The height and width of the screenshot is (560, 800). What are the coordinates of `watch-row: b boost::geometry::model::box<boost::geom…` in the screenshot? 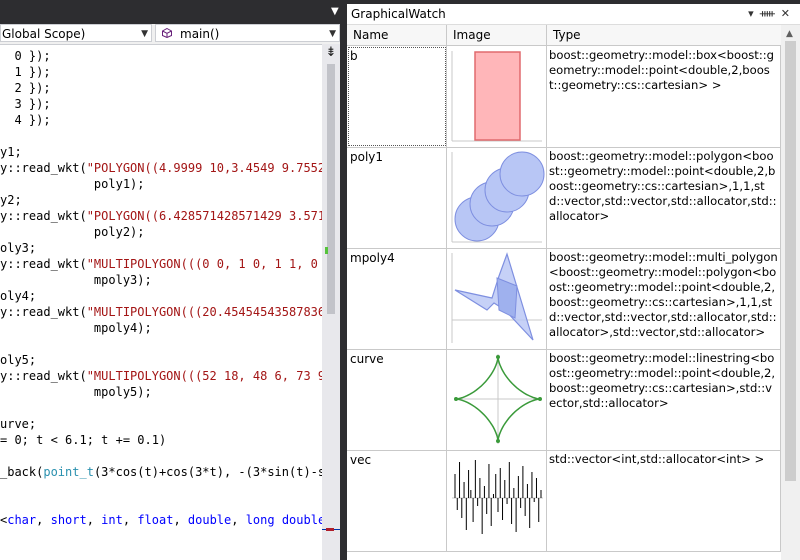 It's located at (564, 97).